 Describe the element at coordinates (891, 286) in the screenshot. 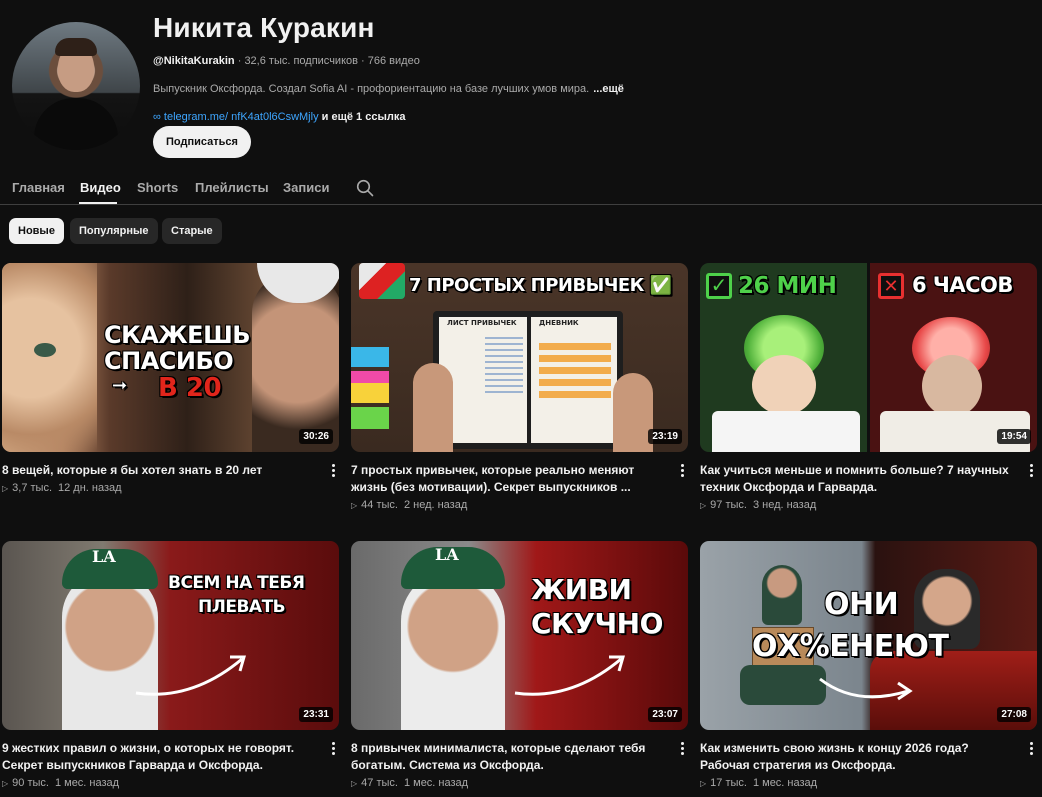

I see `cross-icon: ✕` at that location.